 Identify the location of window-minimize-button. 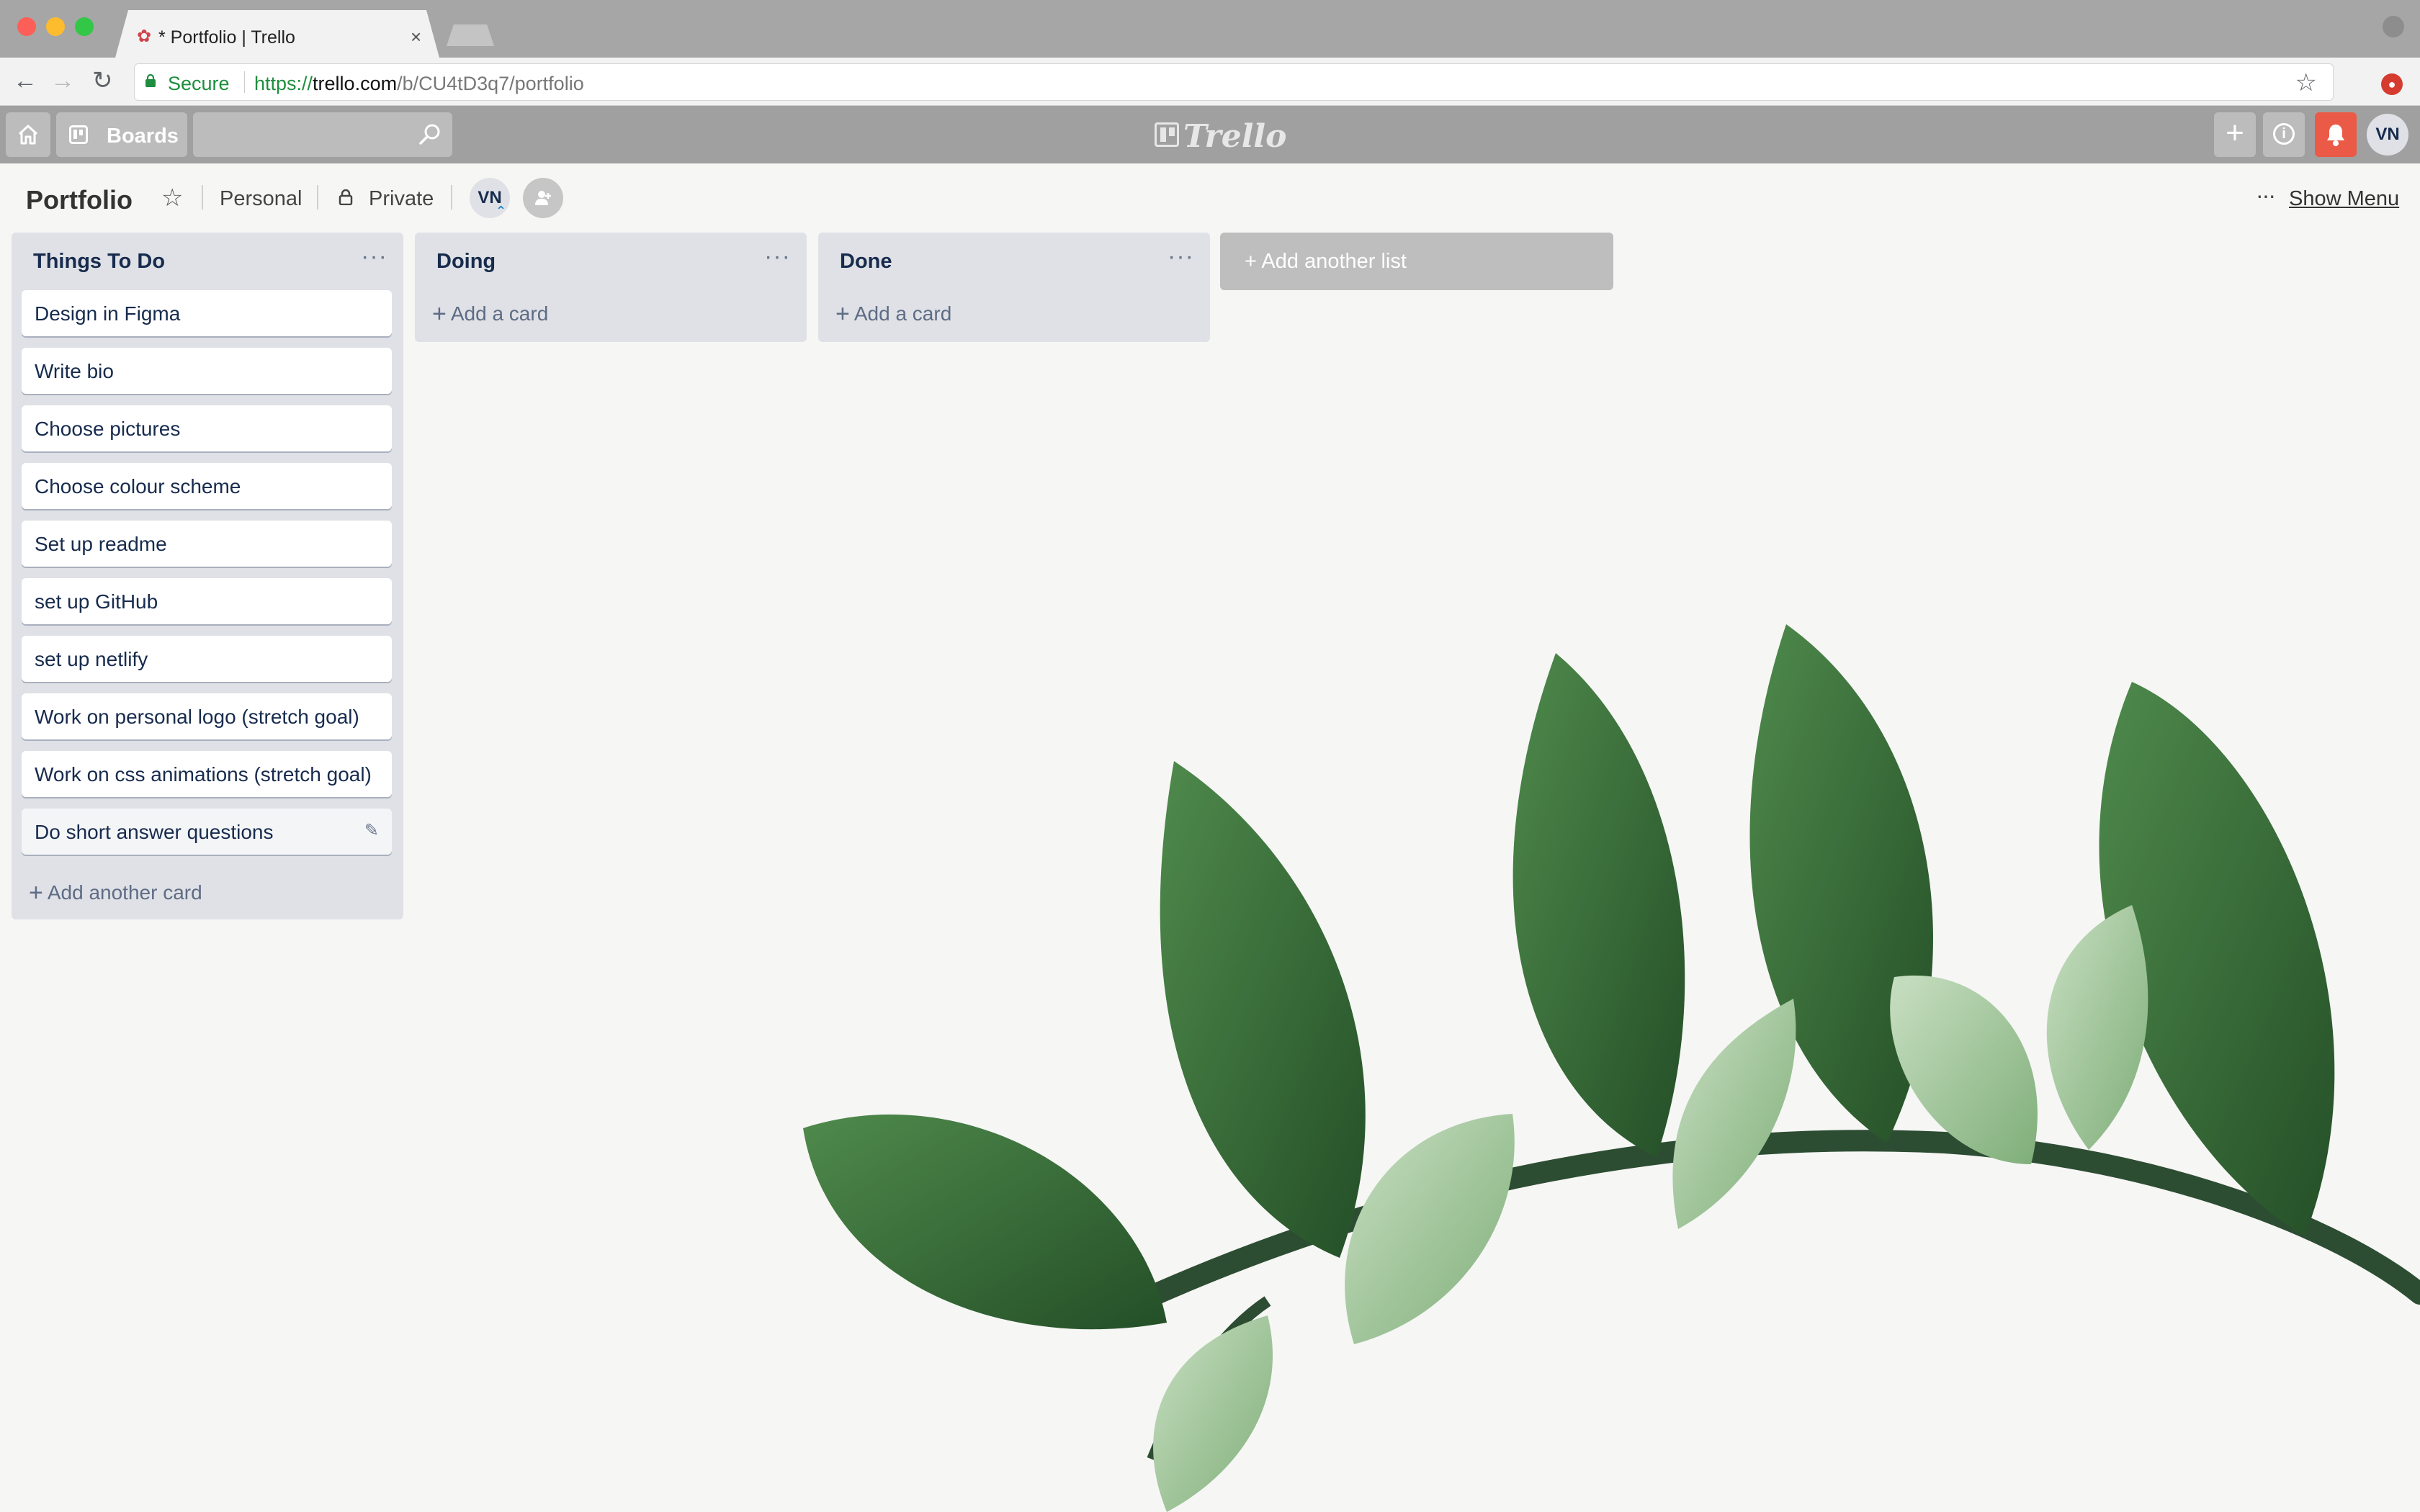
(55, 26).